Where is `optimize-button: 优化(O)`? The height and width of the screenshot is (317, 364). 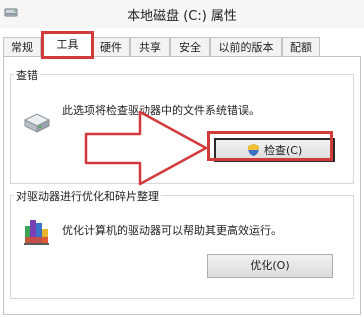 optimize-button: 优化(O) is located at coordinates (270, 266).